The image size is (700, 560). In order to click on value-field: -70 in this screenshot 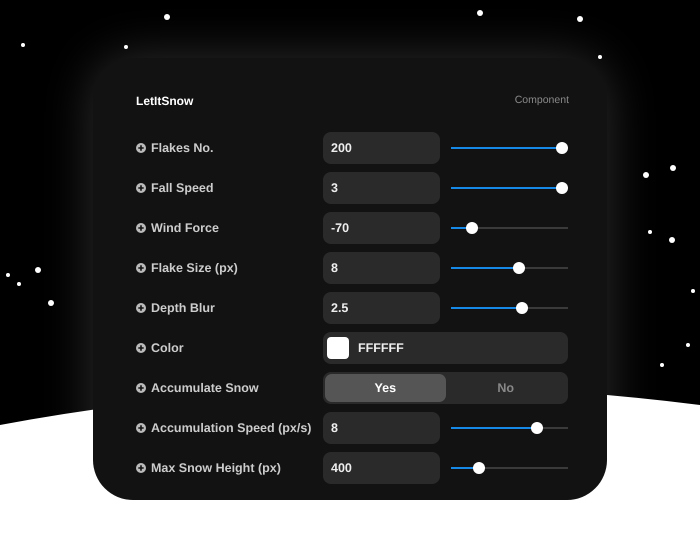, I will do `click(381, 228)`.